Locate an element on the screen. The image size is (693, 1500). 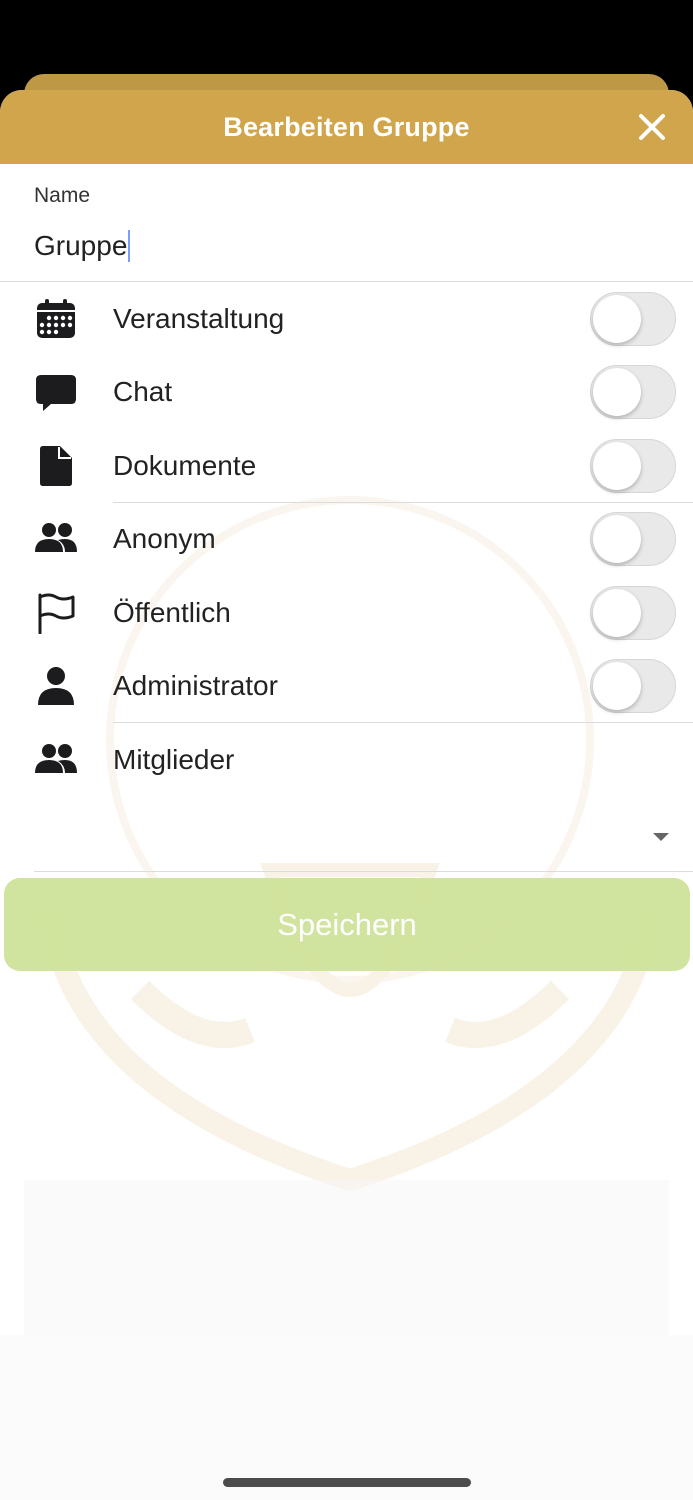
name-field: Name Gruppe is located at coordinates (346, 223).